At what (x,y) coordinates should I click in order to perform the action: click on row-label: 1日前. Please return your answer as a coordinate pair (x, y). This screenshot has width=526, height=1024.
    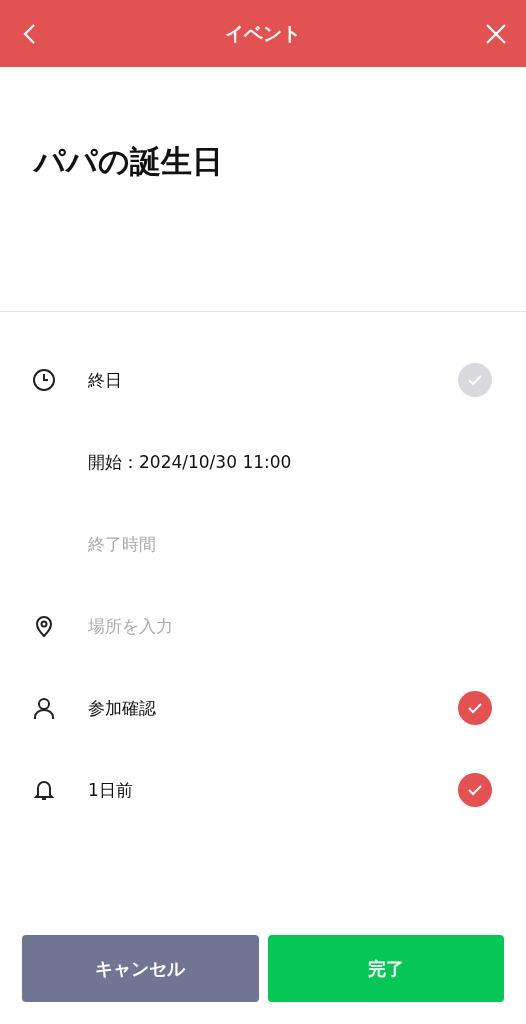
    Looking at the image, I should click on (111, 790).